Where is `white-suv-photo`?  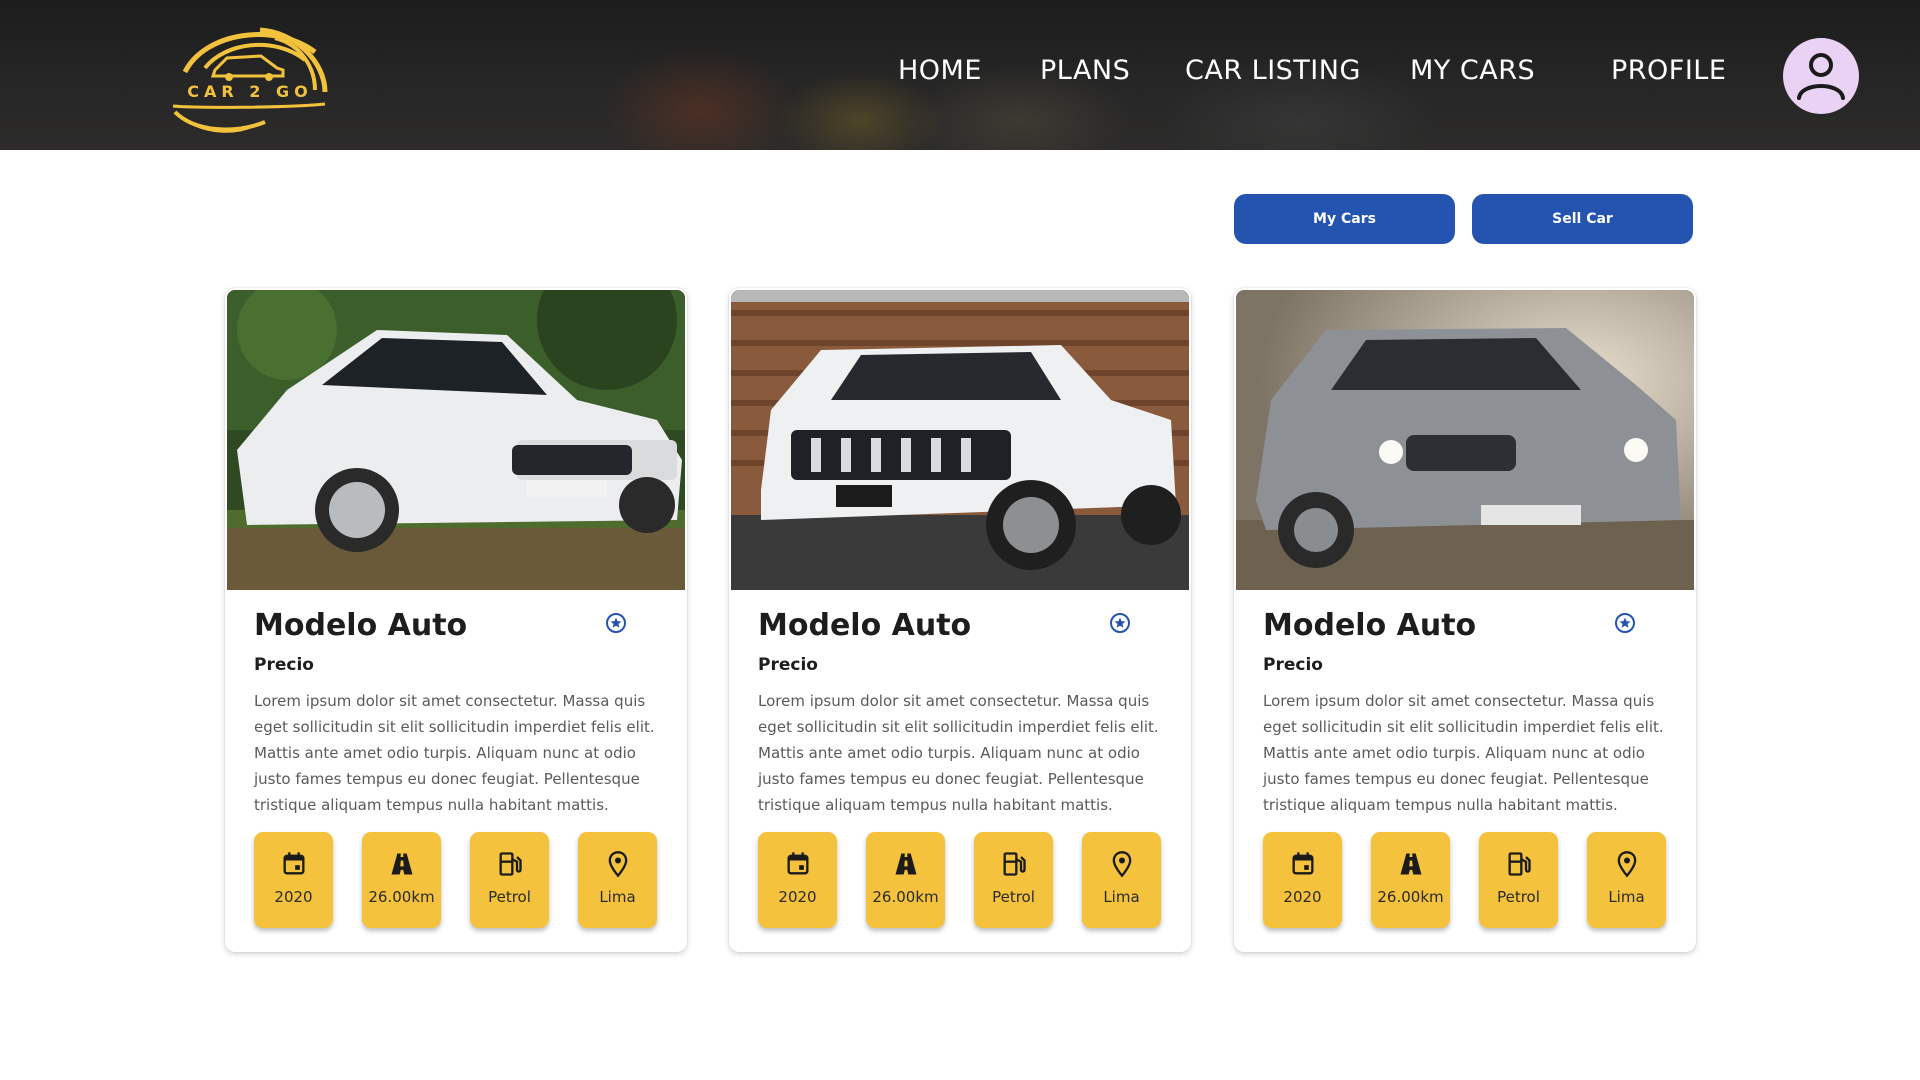 white-suv-photo is located at coordinates (960, 440).